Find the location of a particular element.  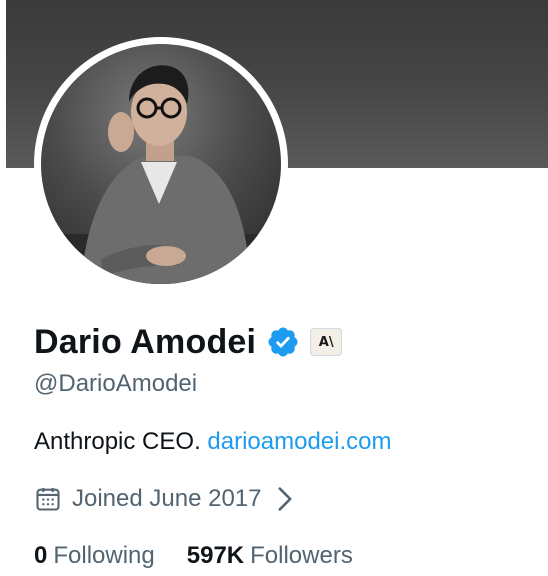

profile-handle: @DarioAmodei is located at coordinates (116, 383).